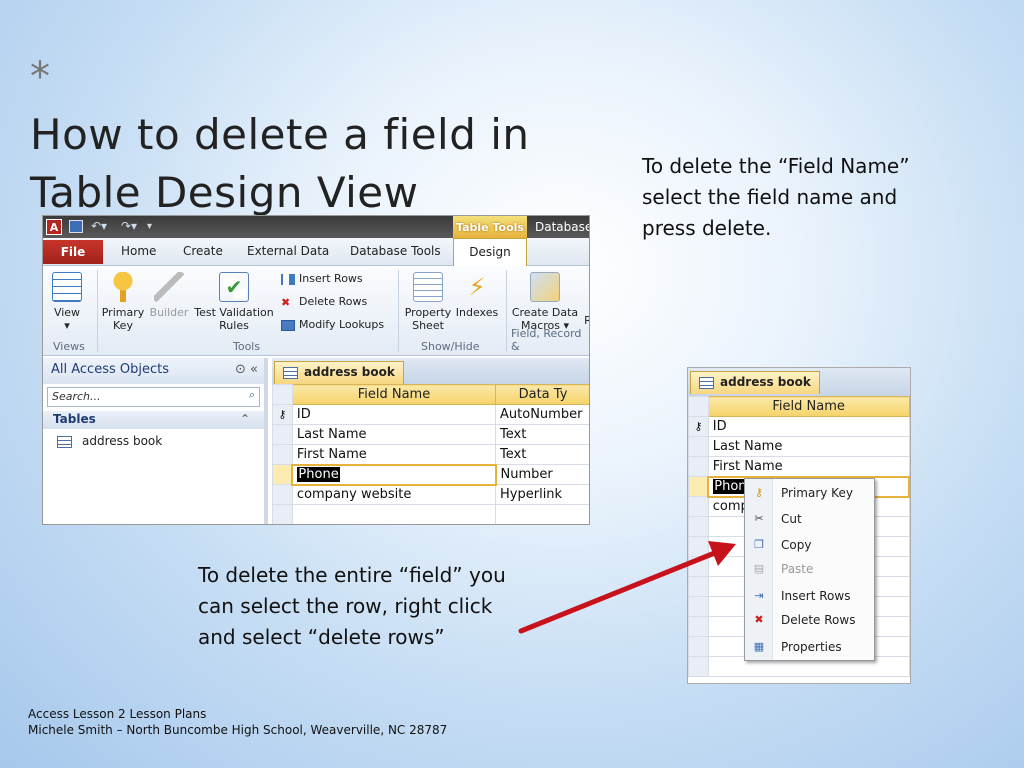 The height and width of the screenshot is (768, 1024). I want to click on tab-design: Design, so click(490, 252).